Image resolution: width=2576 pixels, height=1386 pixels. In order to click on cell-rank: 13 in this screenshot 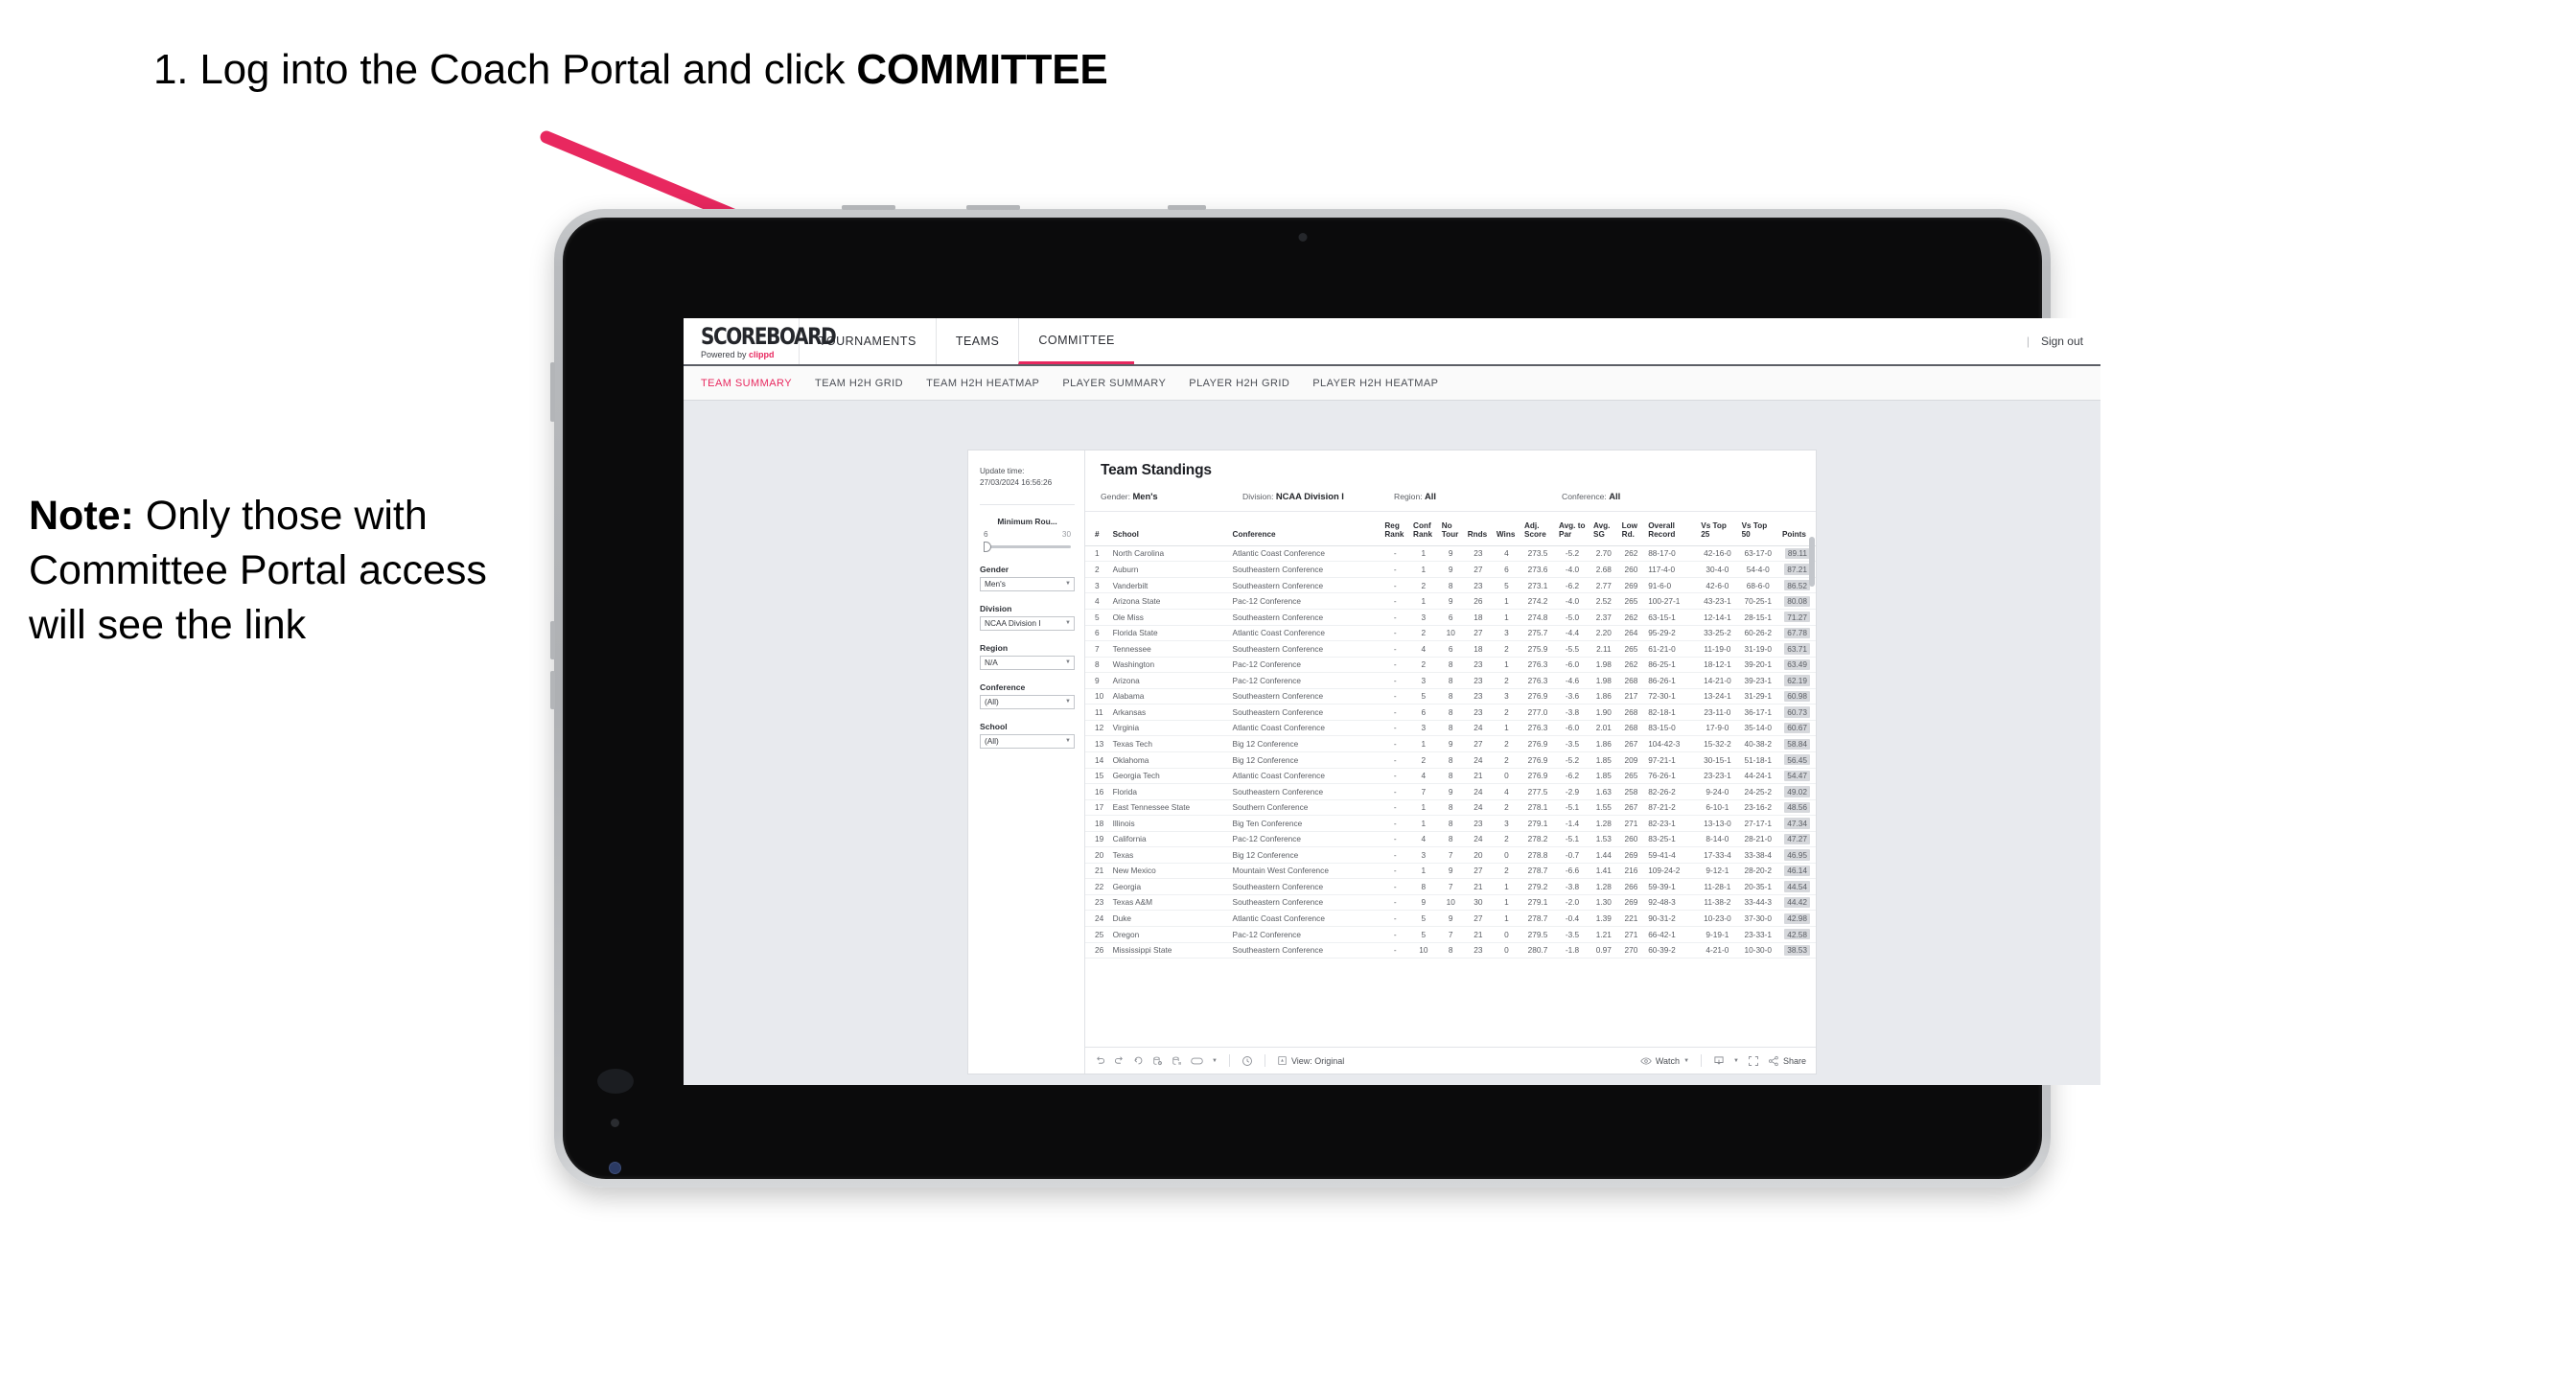, I will do `click(1097, 743)`.